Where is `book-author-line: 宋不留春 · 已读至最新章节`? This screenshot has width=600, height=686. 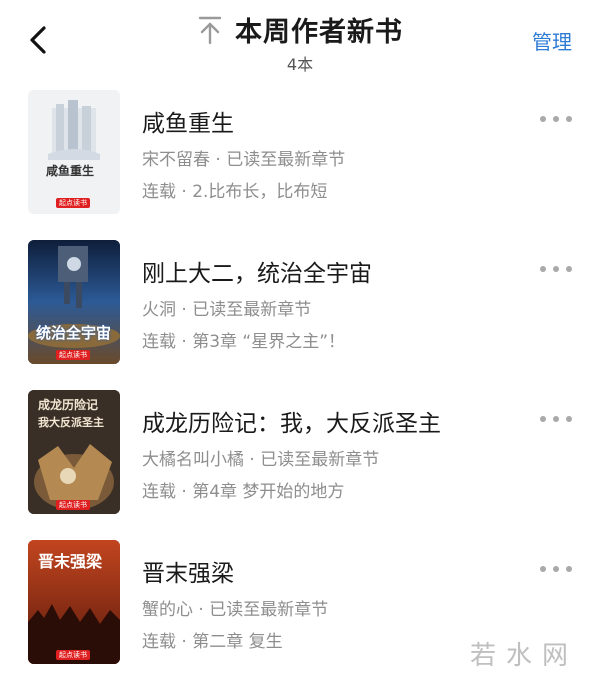
book-author-line: 宋不留春 · 已读至最新章节 is located at coordinates (244, 160).